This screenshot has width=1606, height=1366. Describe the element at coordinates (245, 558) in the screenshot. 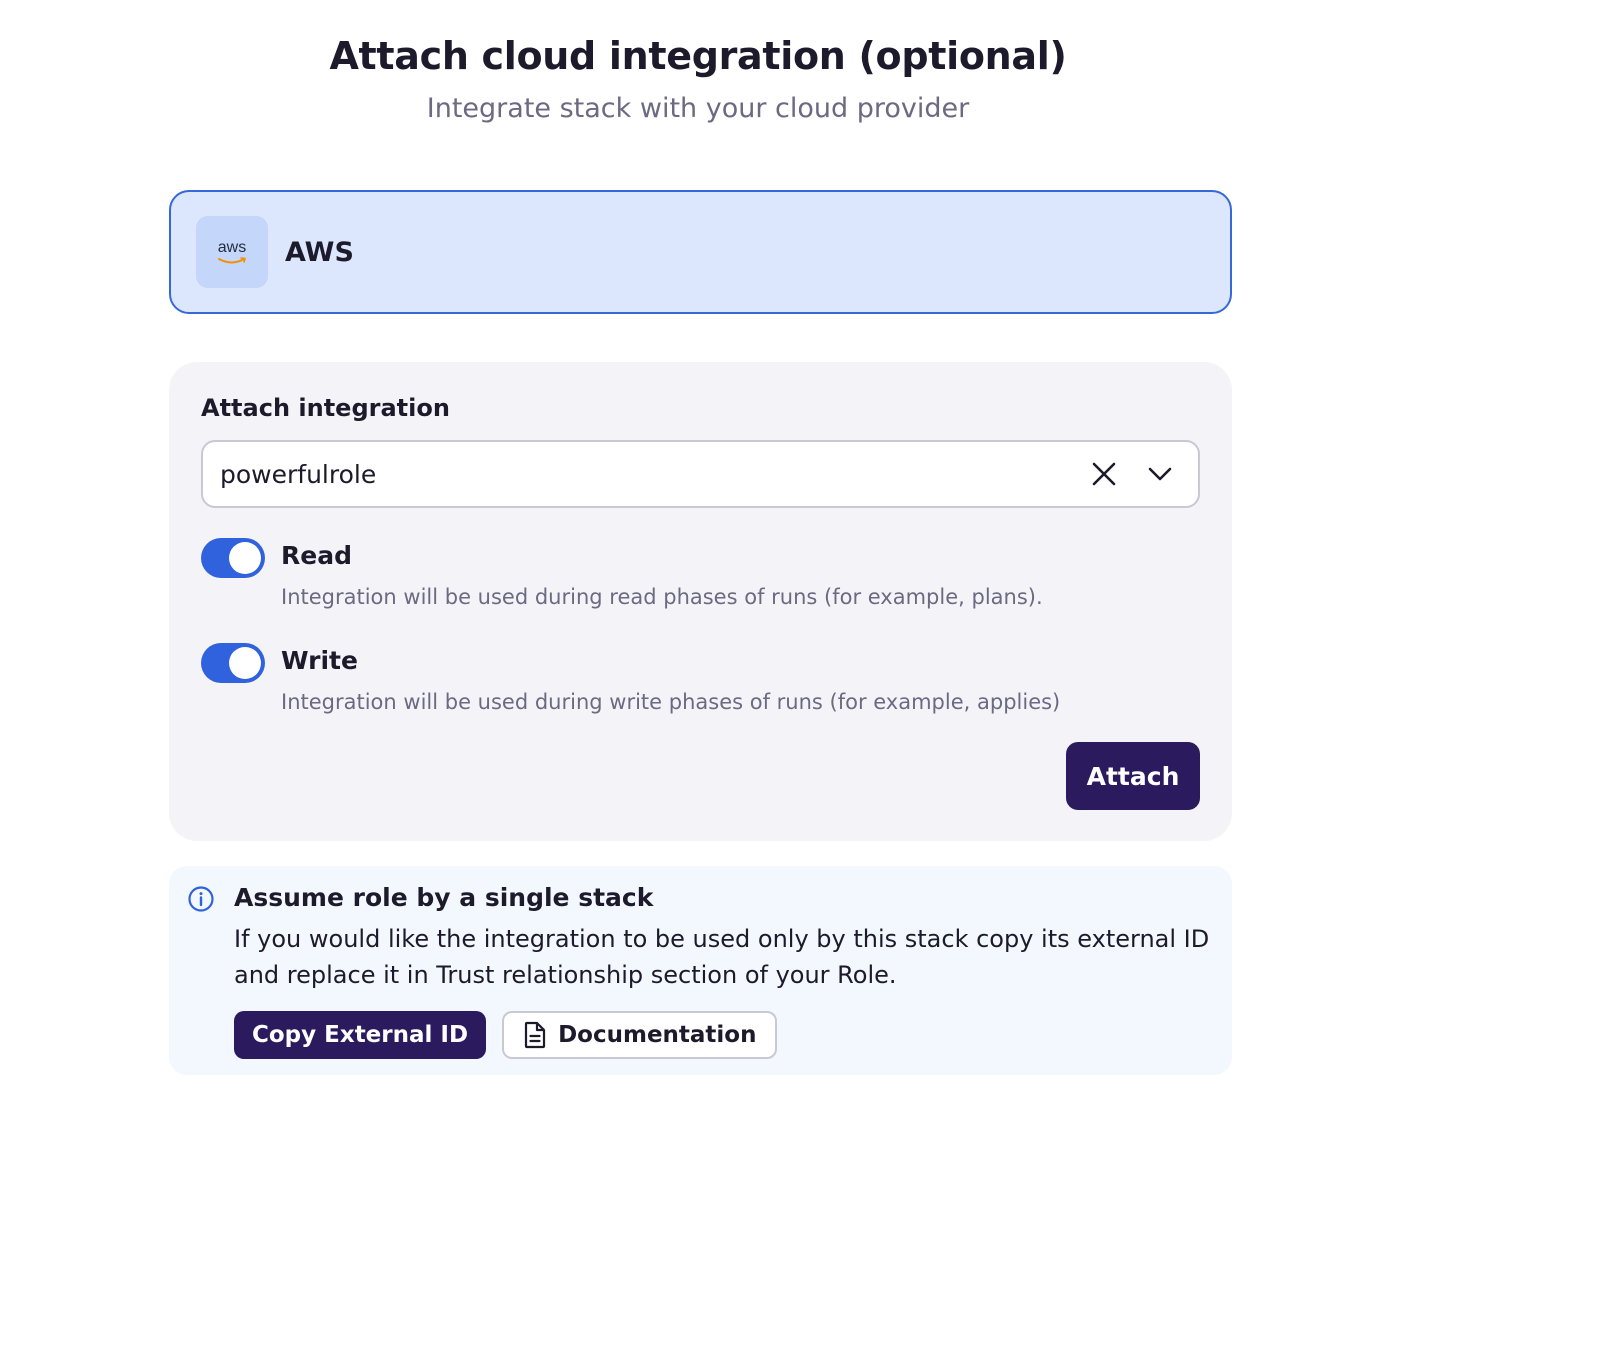

I see `read-toggle-knob` at that location.